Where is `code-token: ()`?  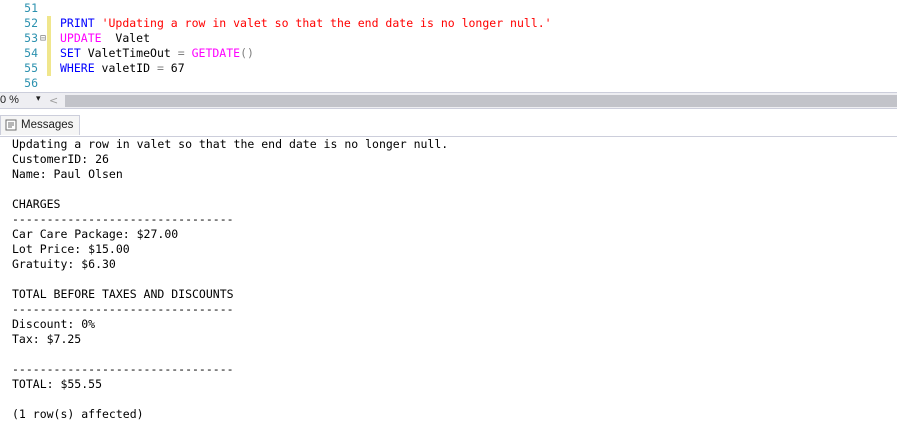
code-token: () is located at coordinates (247, 53).